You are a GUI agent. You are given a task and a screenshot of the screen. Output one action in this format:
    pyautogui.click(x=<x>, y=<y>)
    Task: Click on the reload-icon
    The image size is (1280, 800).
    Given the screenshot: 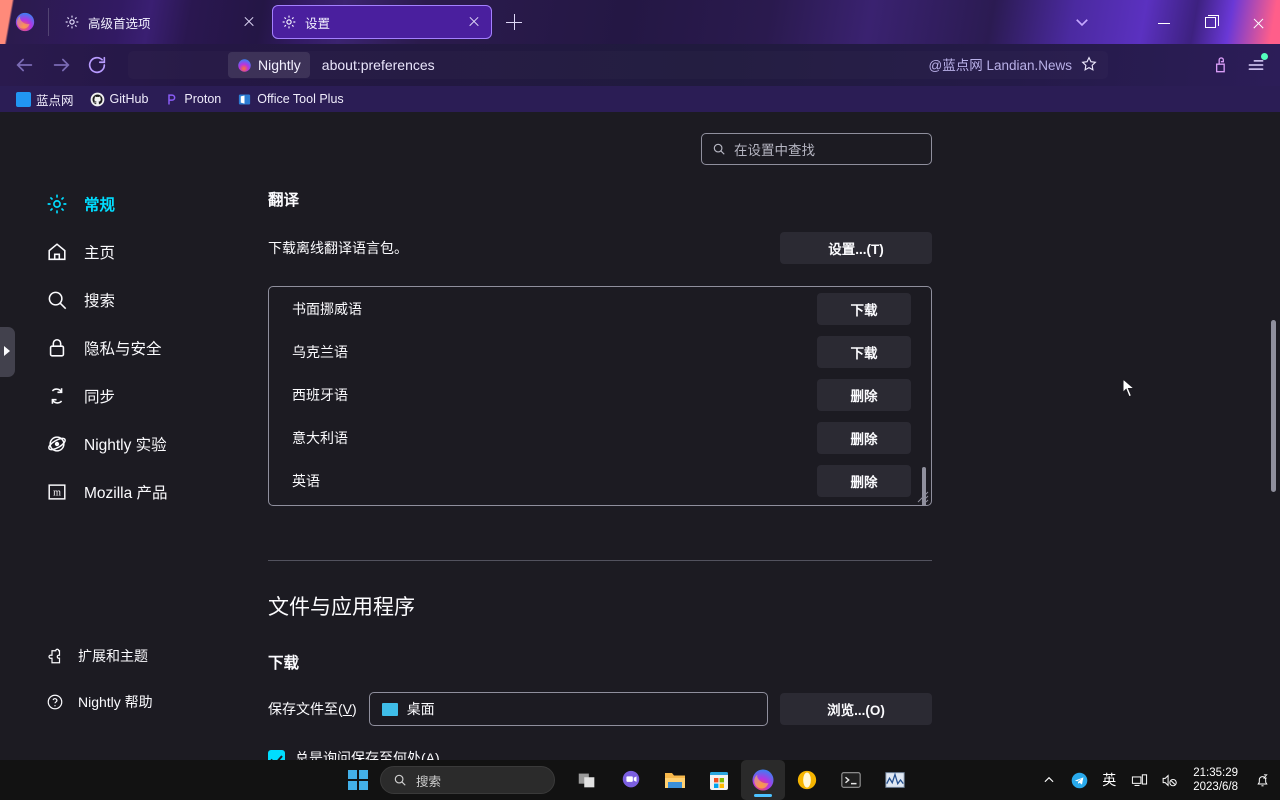 What is the action you would take?
    pyautogui.click(x=97, y=65)
    